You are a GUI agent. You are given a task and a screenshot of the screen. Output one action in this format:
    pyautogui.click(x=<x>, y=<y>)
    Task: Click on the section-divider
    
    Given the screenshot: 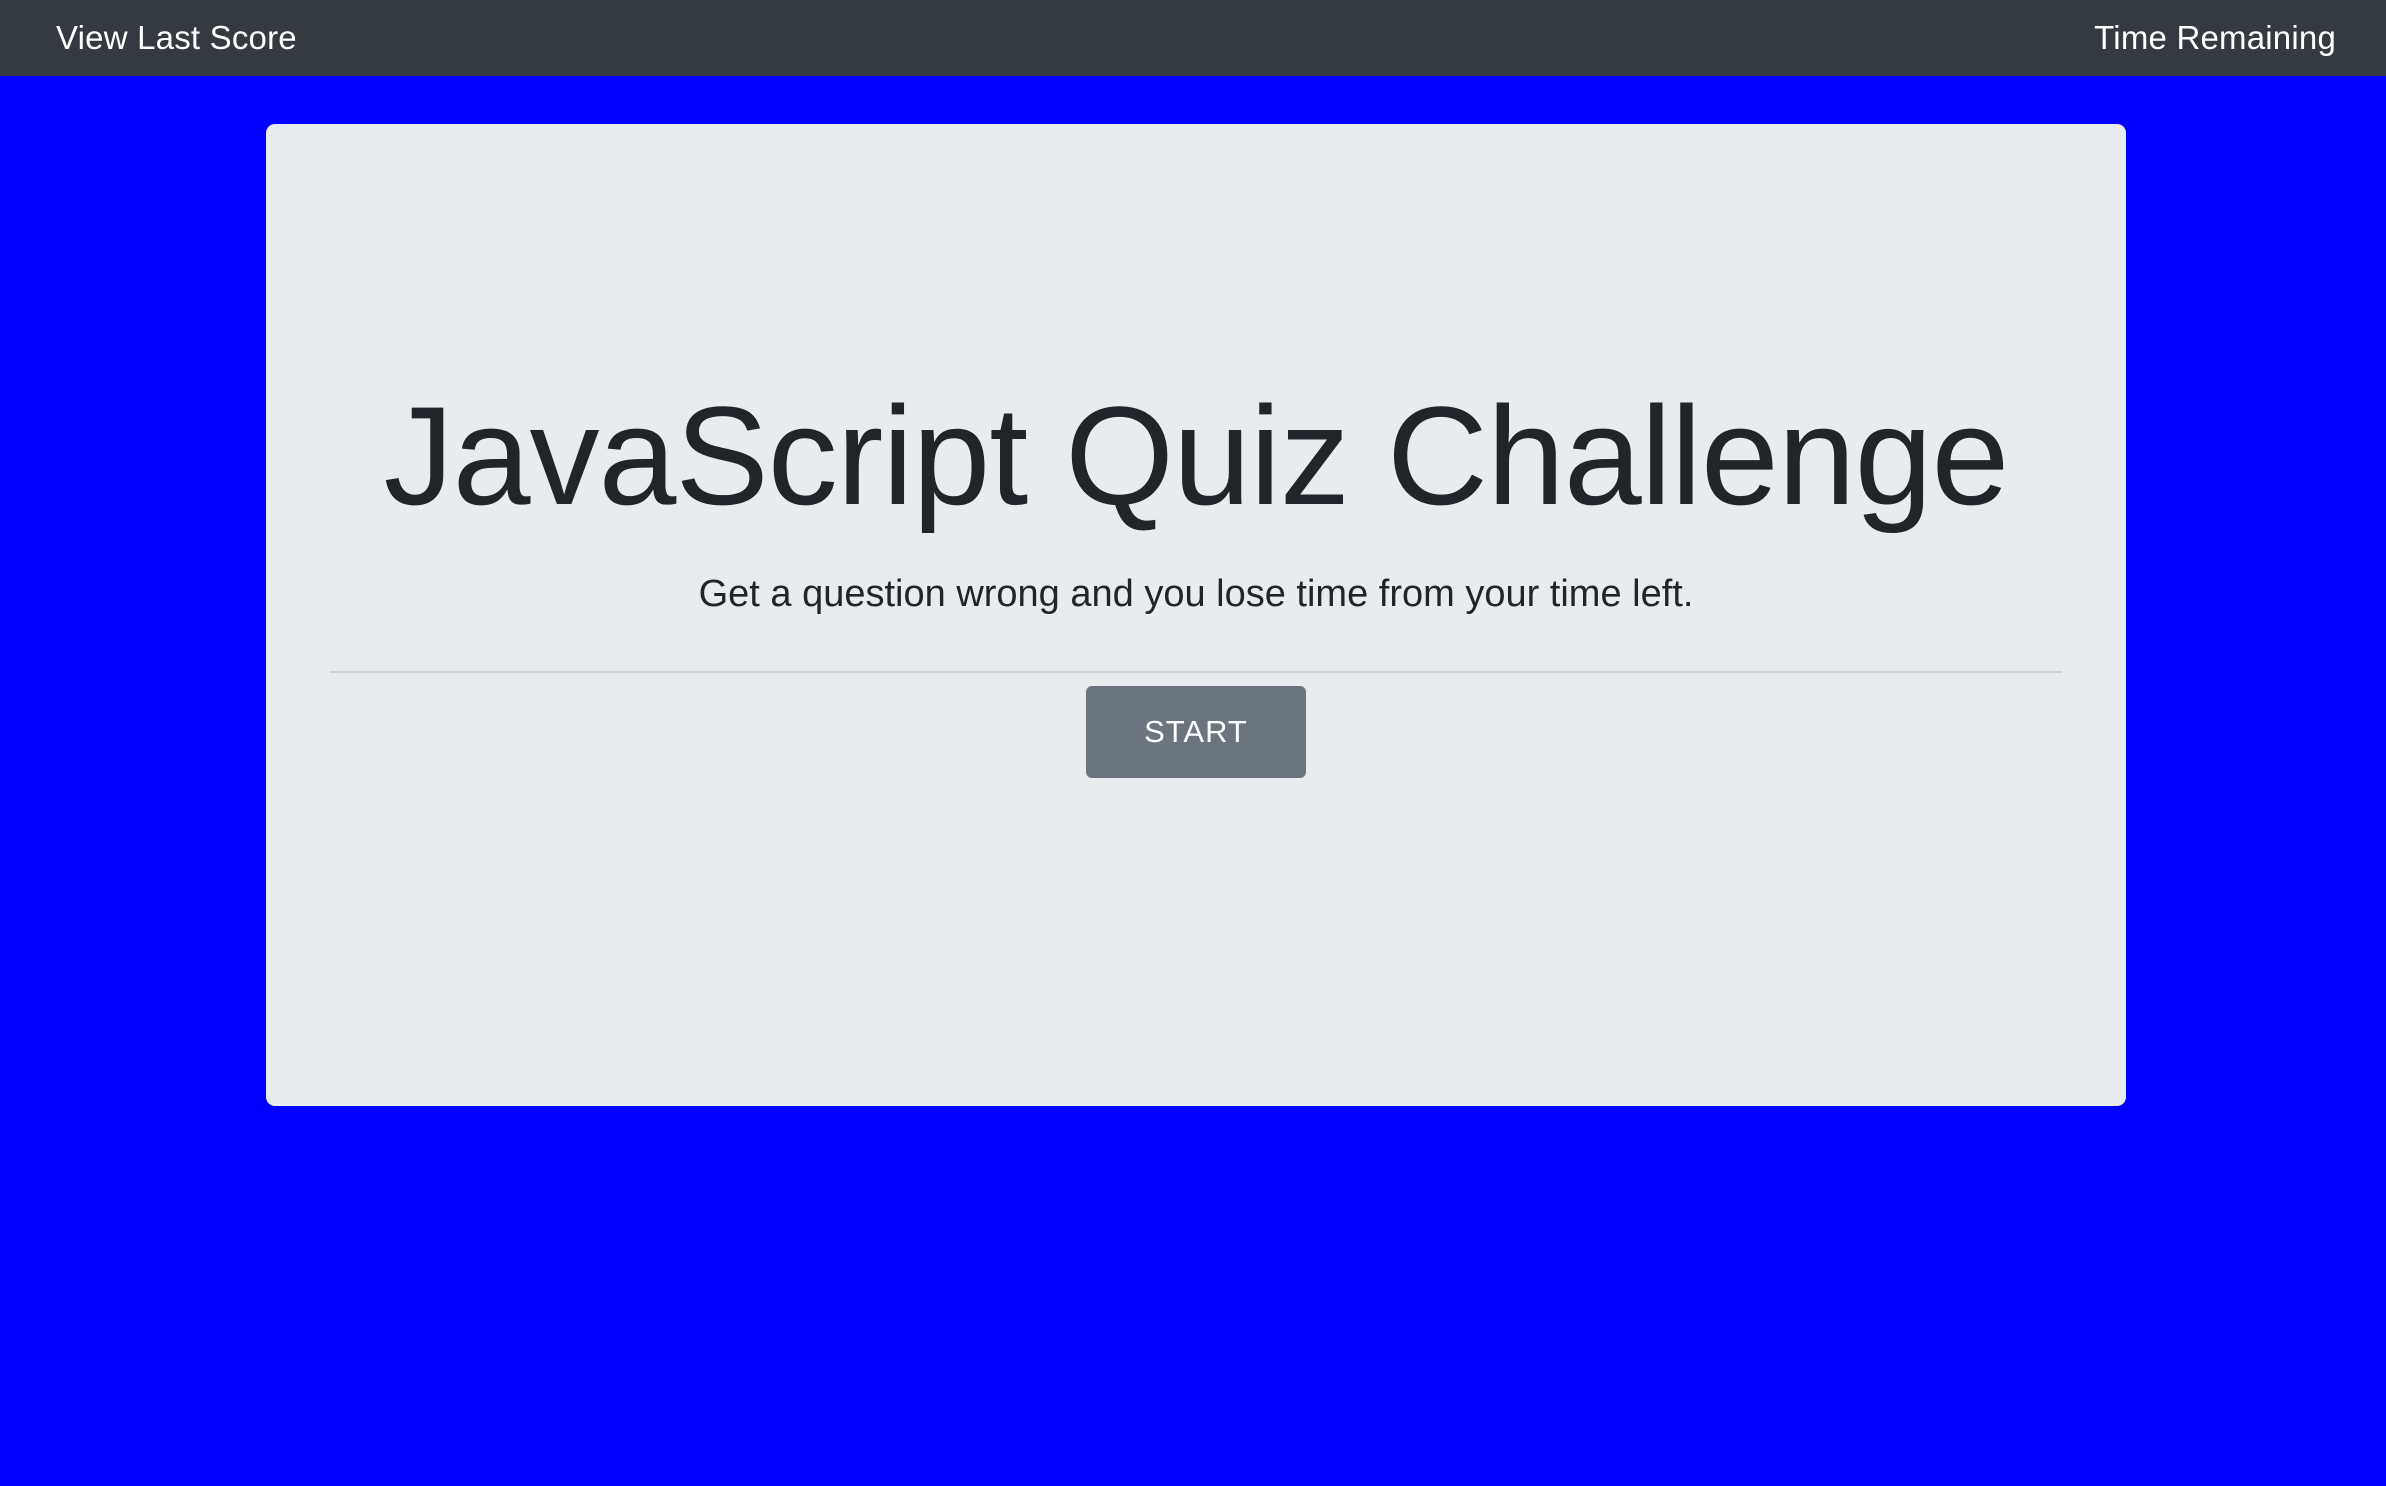 What is the action you would take?
    pyautogui.click(x=1196, y=672)
    